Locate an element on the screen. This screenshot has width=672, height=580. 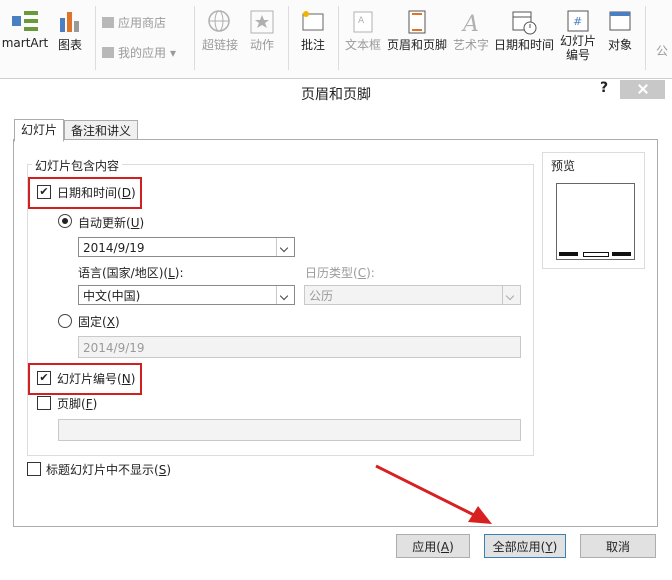
chart-icon is located at coordinates (69, 22).